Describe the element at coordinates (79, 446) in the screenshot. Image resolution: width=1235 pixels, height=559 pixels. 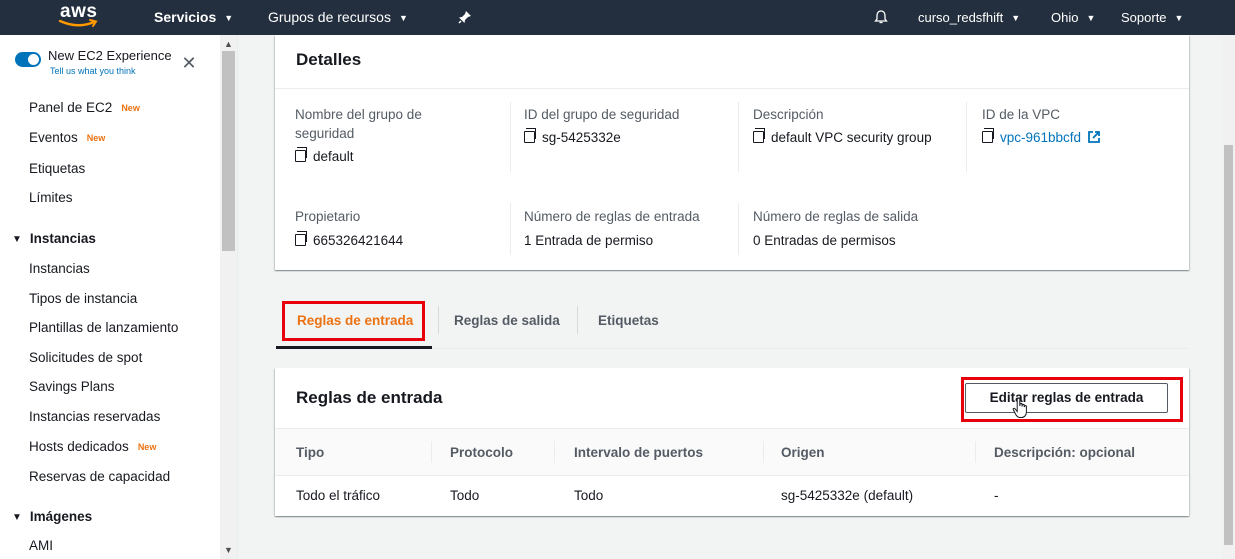
I see `sidebar-item-label: Hosts dedicados` at that location.